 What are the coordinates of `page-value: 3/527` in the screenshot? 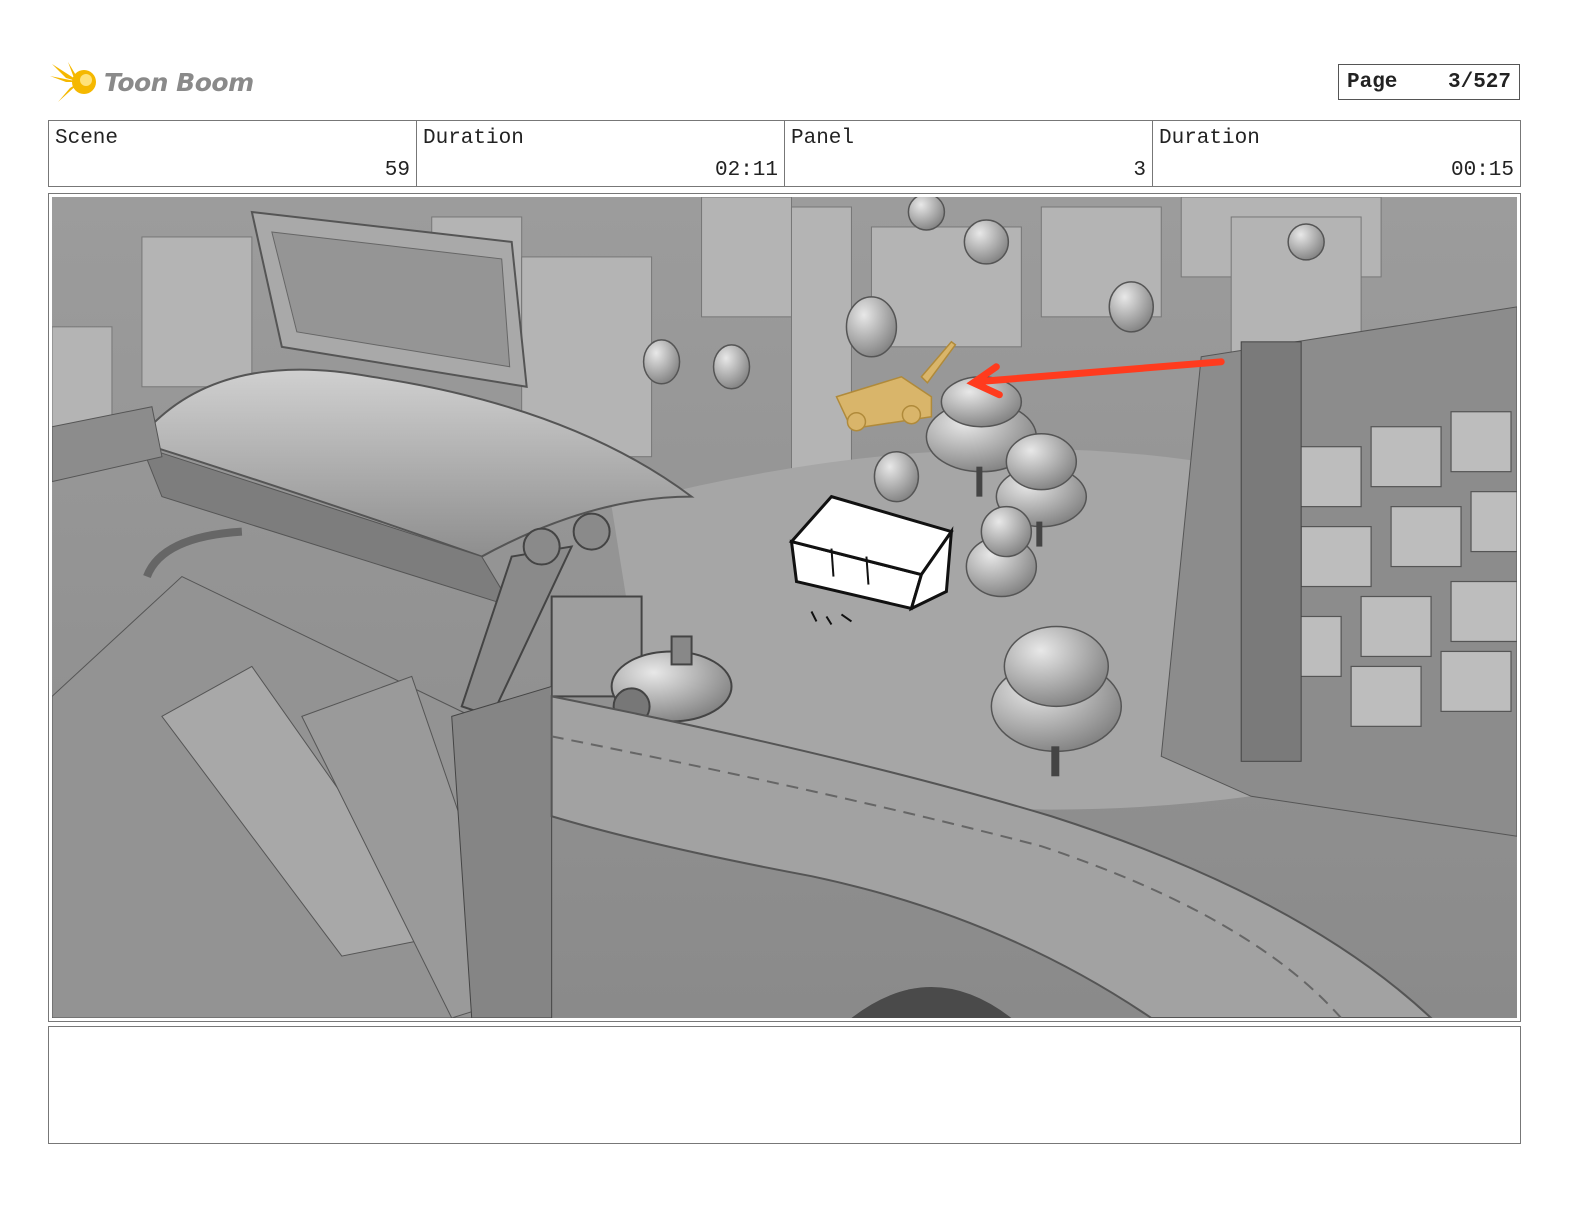 It's located at (1479, 82).